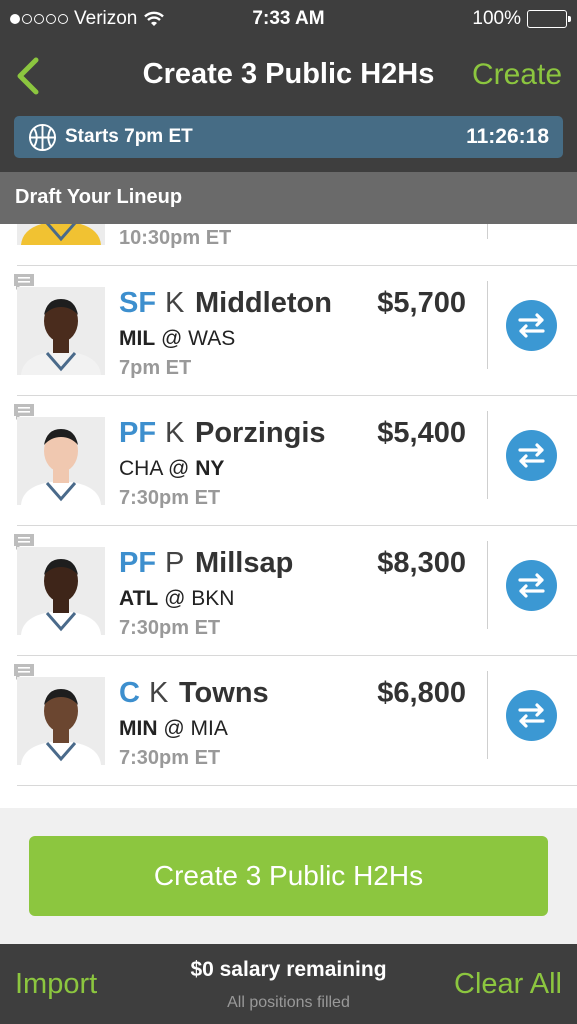 This screenshot has width=577, height=1024. What do you see at coordinates (508, 984) in the screenshot?
I see `clear-all-button: Clear All` at bounding box center [508, 984].